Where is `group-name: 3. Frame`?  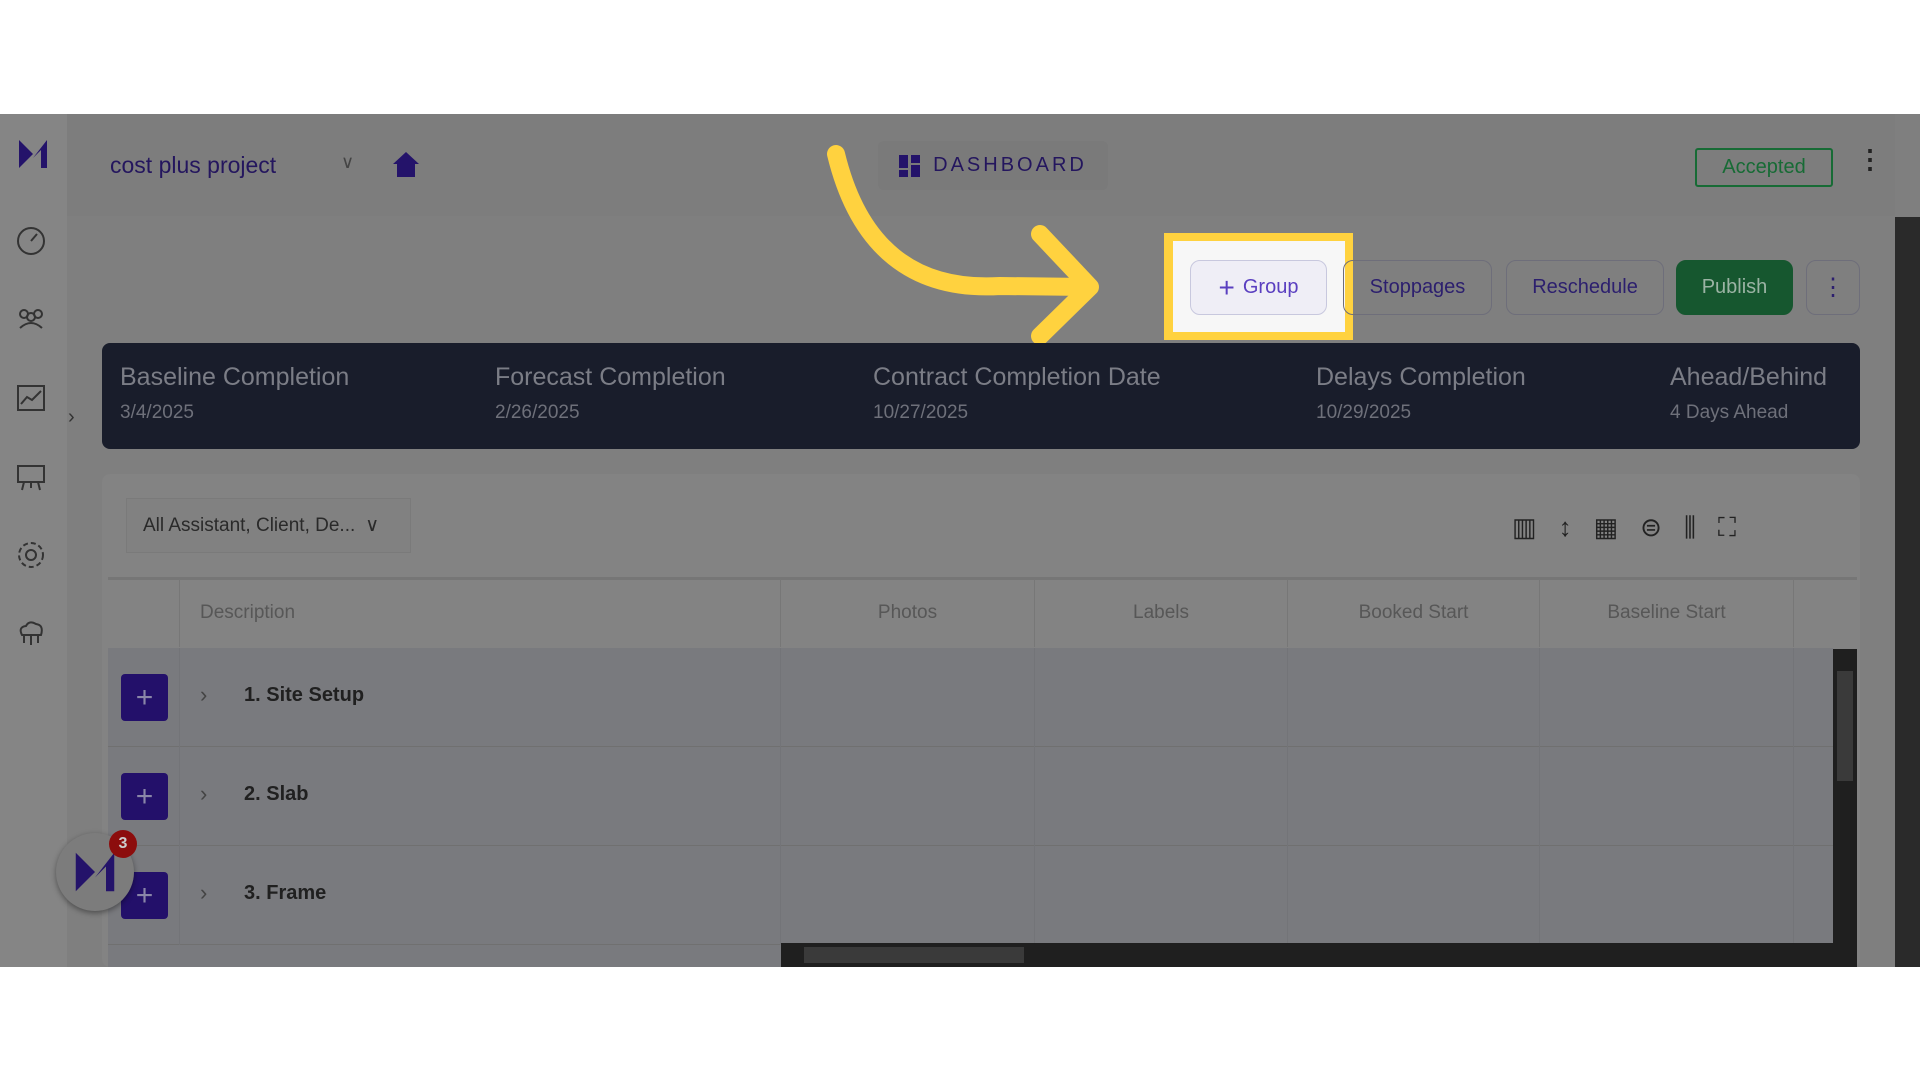 group-name: 3. Frame is located at coordinates (285, 893).